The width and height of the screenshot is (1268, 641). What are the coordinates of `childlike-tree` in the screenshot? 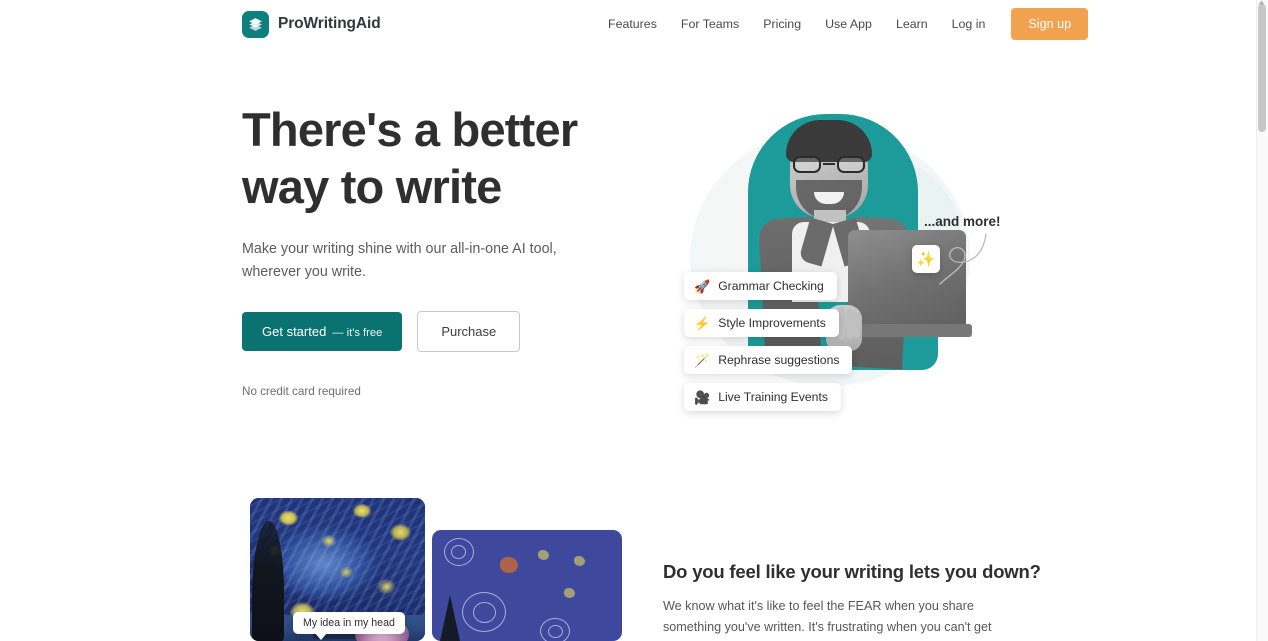 It's located at (450, 618).